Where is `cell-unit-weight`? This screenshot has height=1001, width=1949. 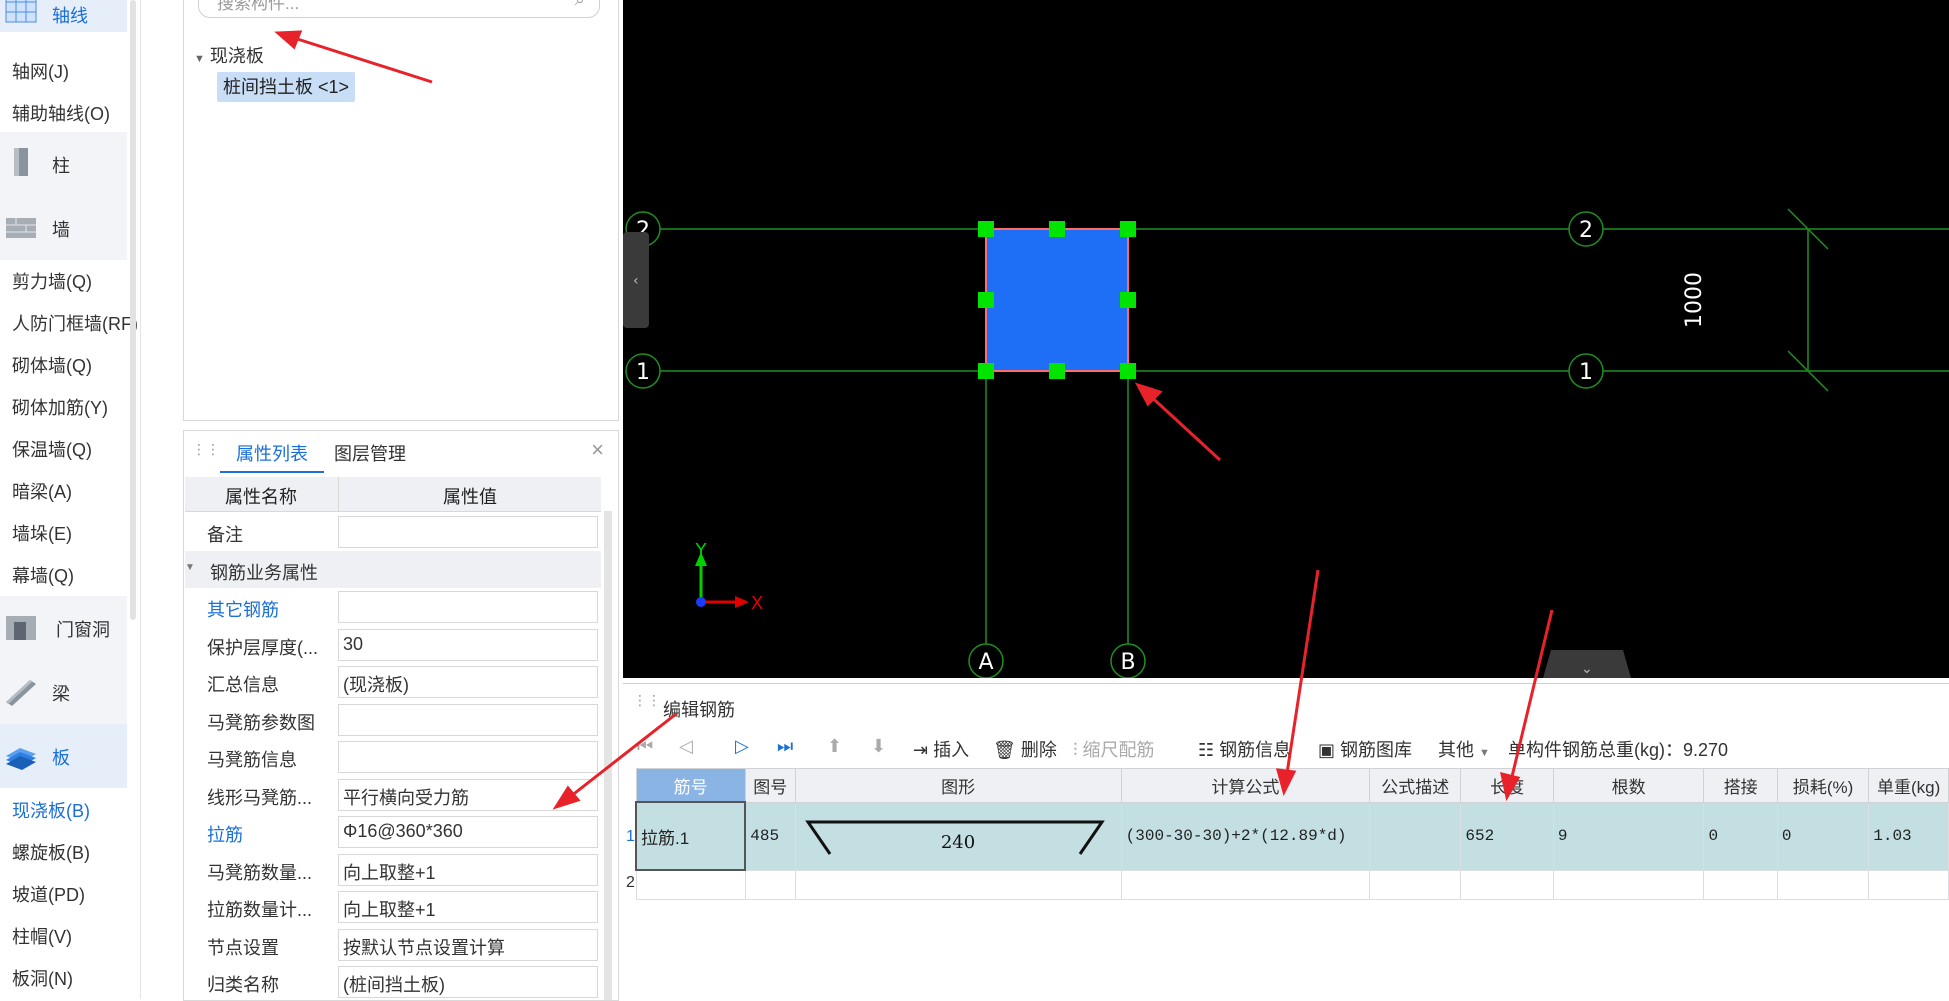
cell-unit-weight is located at coordinates (1908, 884).